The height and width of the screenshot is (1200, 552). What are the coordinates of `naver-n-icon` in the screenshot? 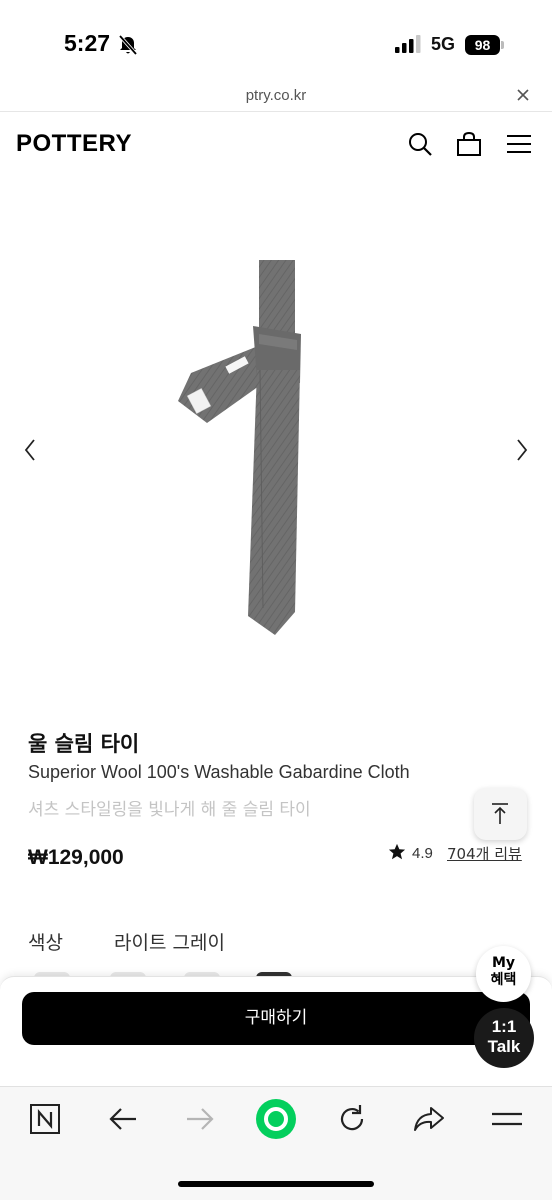 It's located at (45, 1119).